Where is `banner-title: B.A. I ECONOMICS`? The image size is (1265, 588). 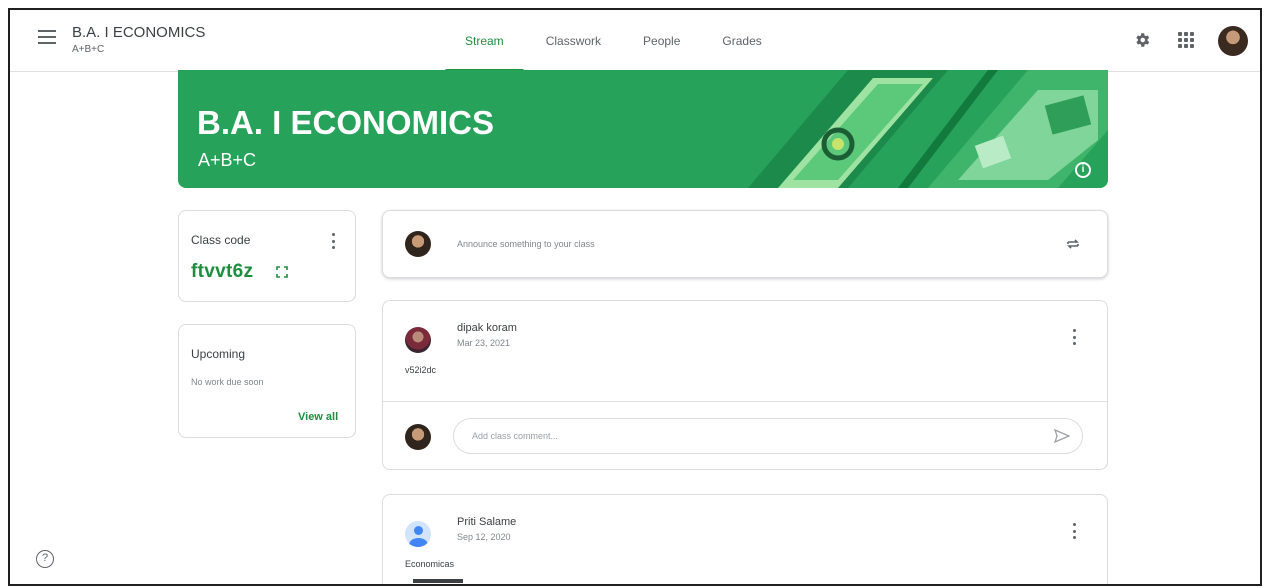 banner-title: B.A. I ECONOMICS is located at coordinates (346, 122).